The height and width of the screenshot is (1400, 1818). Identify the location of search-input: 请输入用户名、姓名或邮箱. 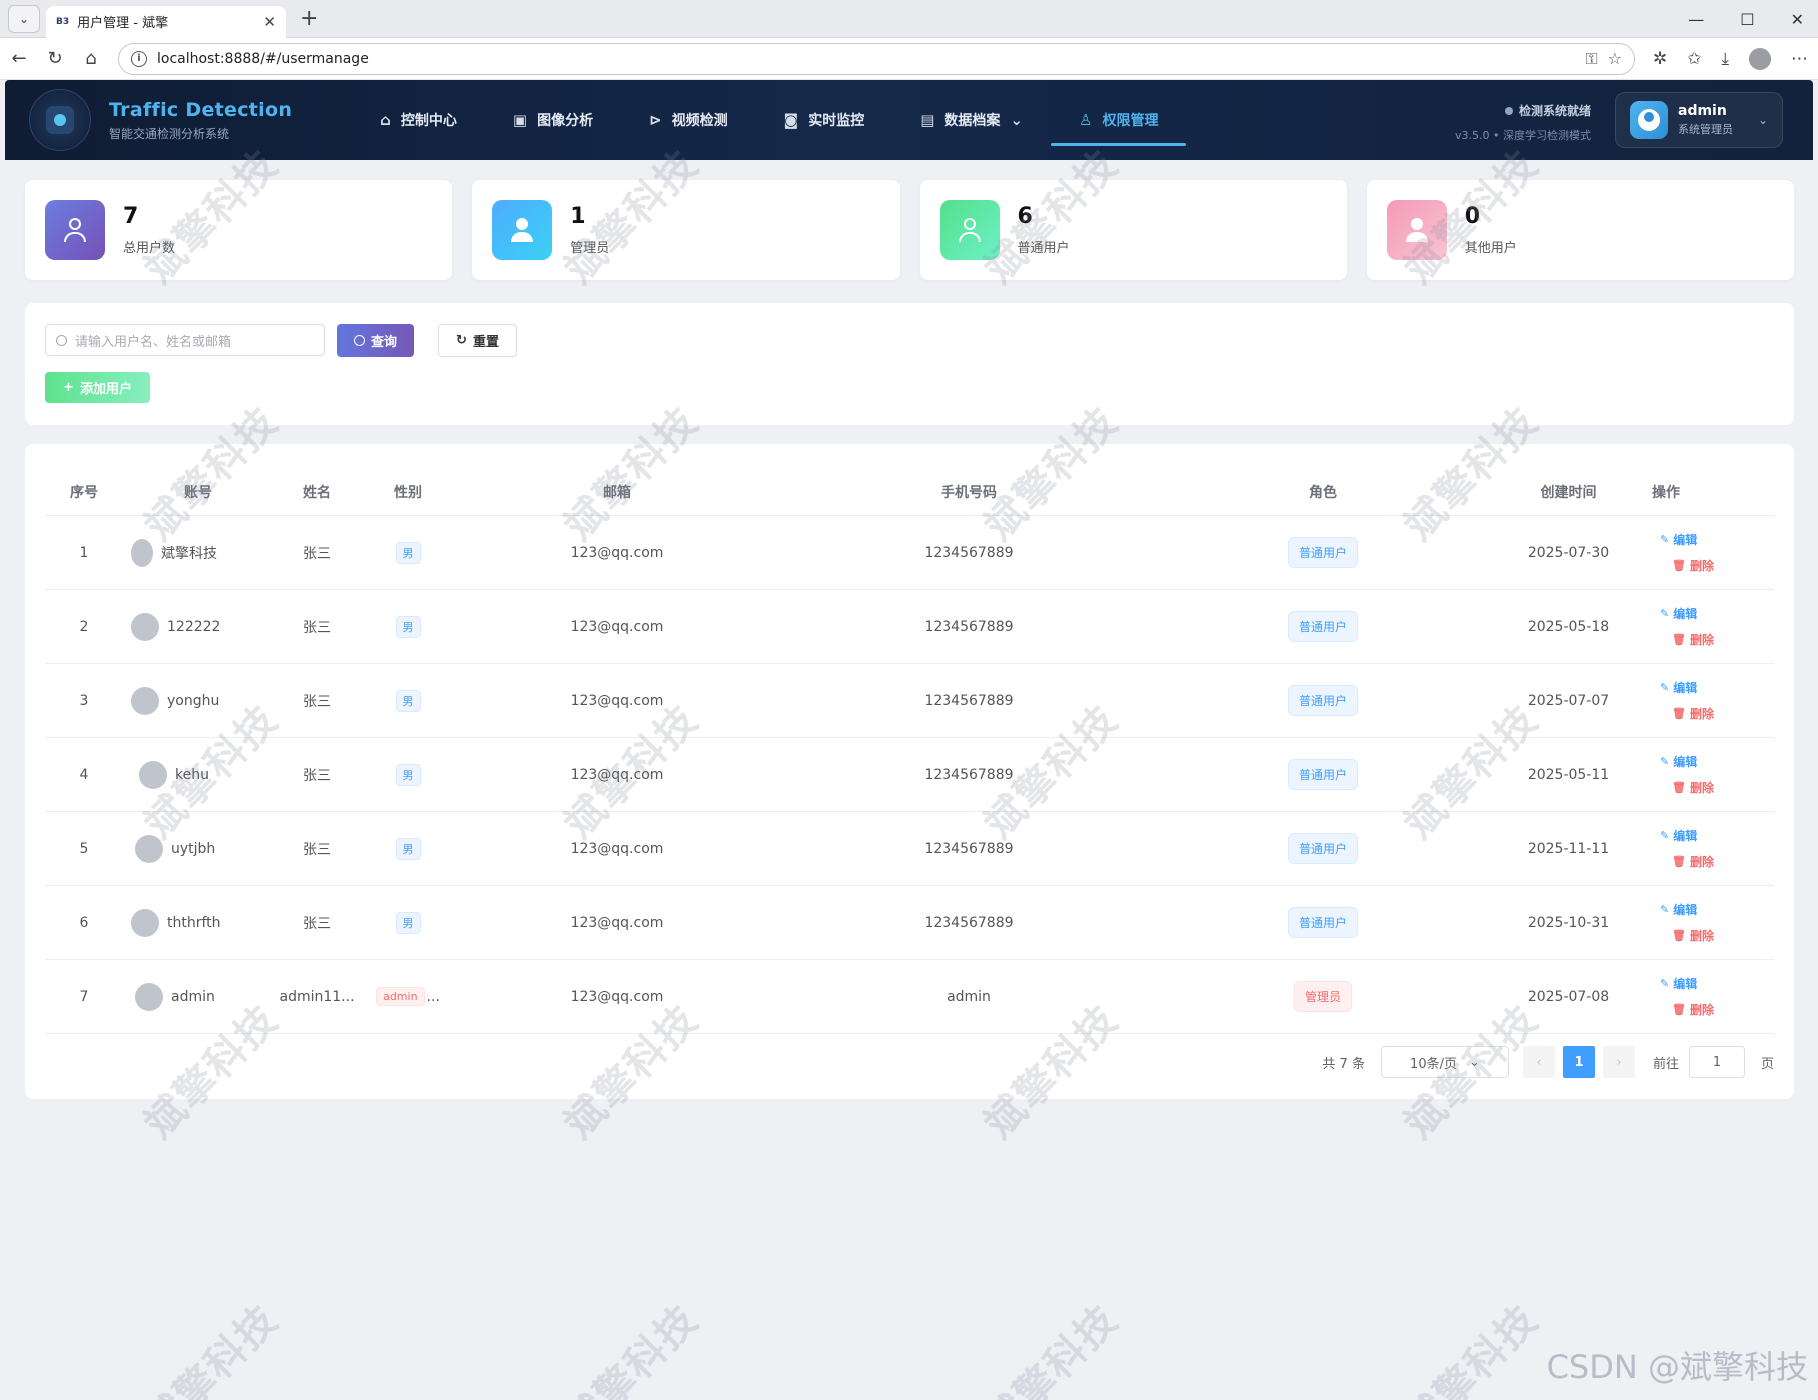
(185, 340).